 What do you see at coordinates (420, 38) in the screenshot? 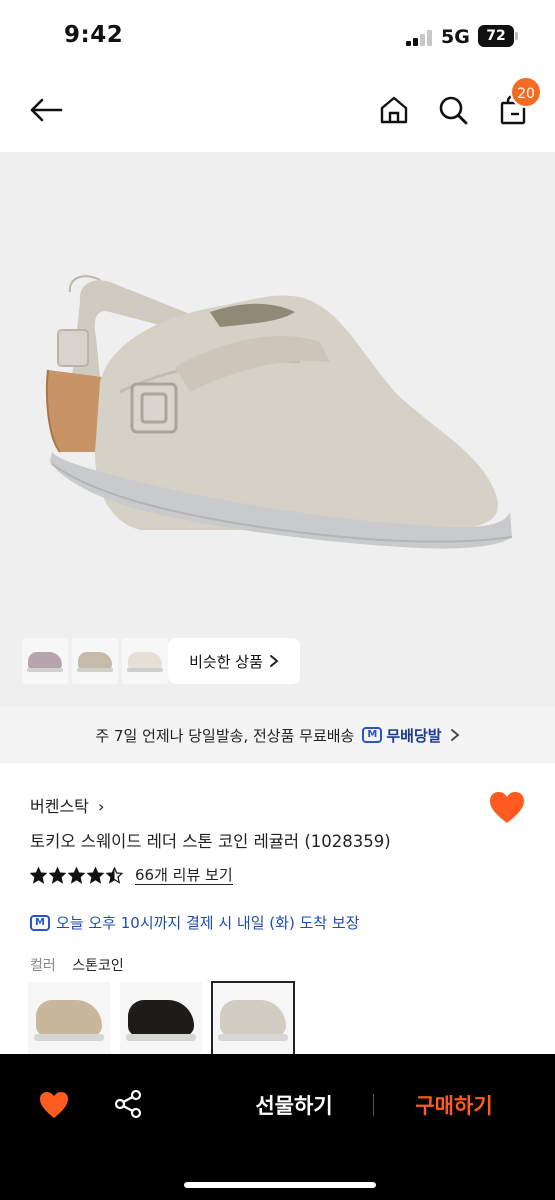
I see `signal-icon` at bounding box center [420, 38].